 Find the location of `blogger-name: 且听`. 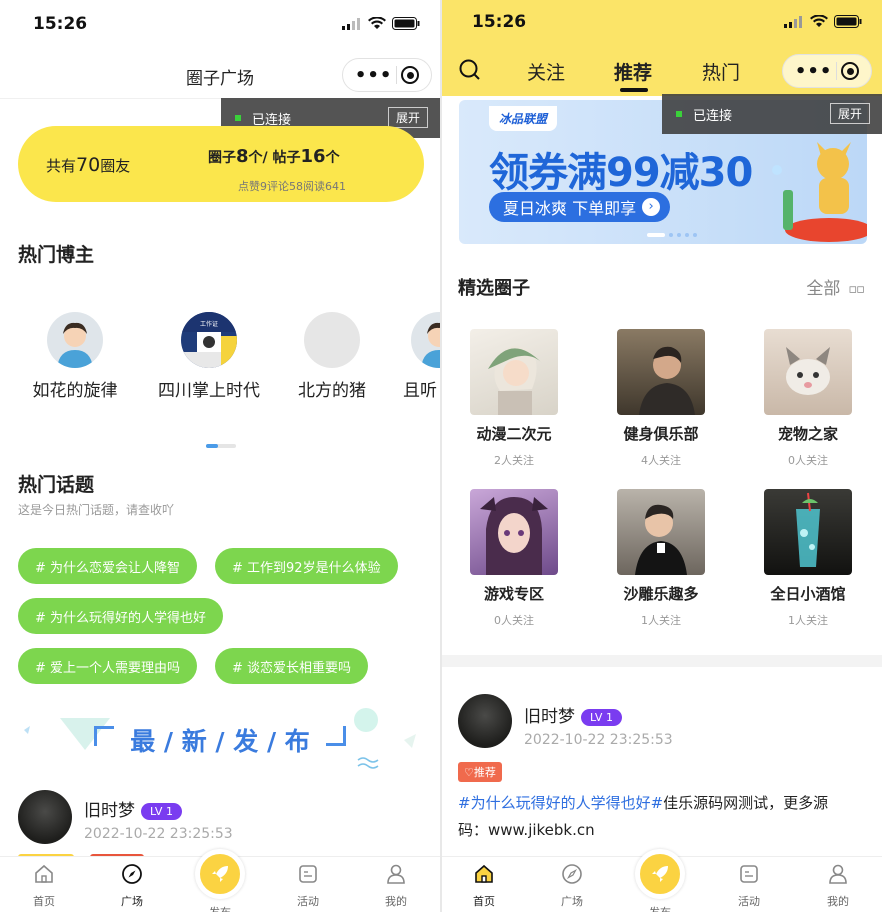

blogger-name: 且听 is located at coordinates (420, 391).